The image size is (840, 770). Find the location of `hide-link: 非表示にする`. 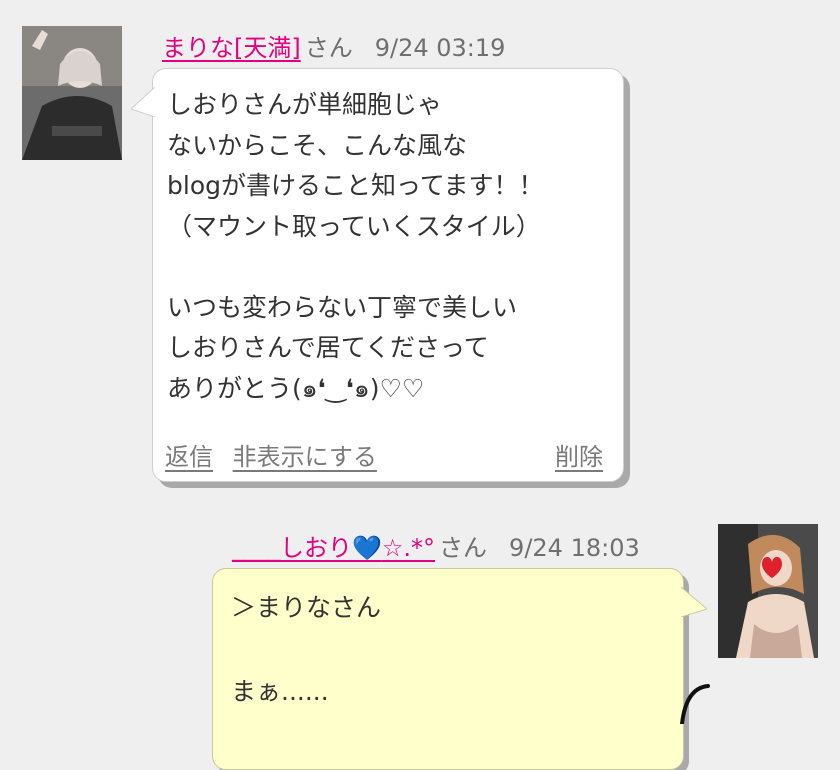

hide-link: 非表示にする is located at coordinates (305, 457).